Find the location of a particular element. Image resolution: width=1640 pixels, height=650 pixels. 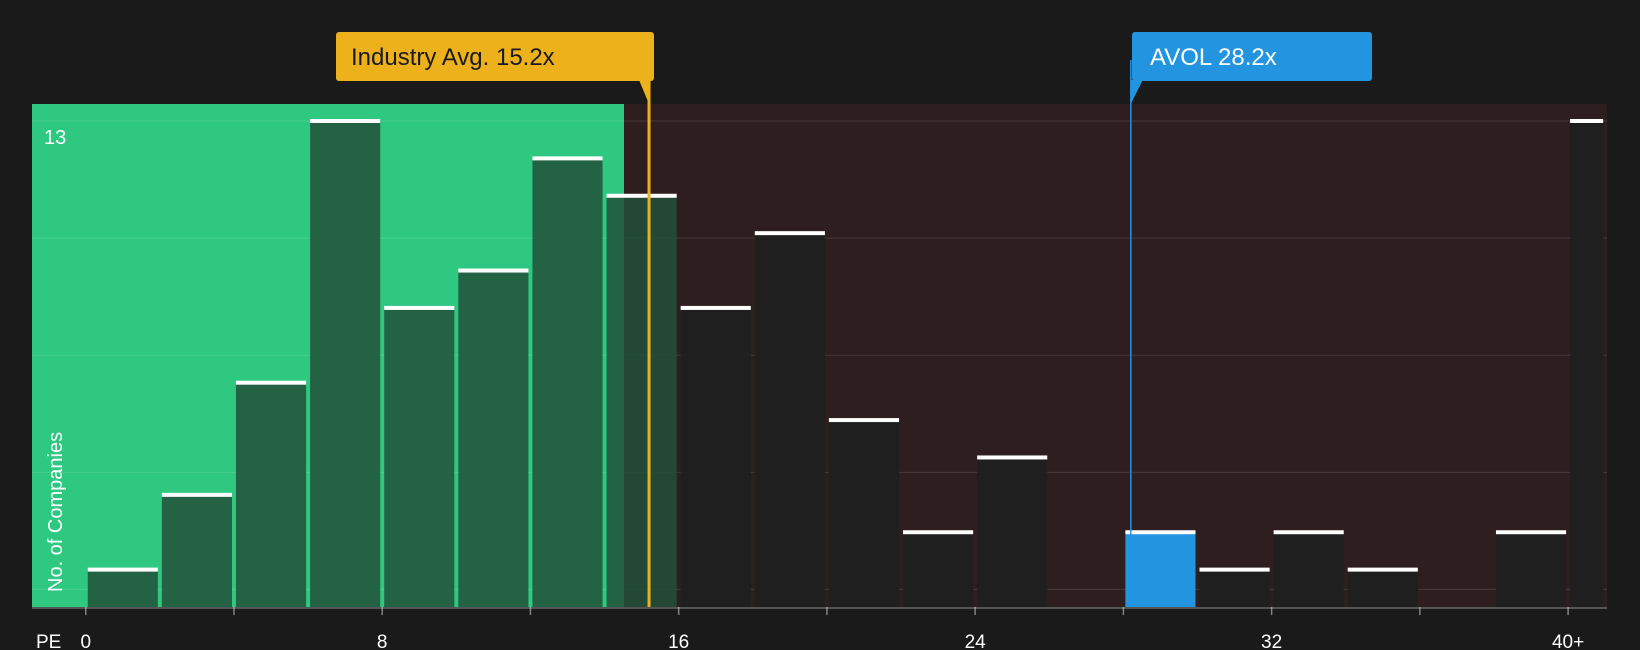

industry-avg-callout: Industry Avg. 15.2x is located at coordinates (495, 56).